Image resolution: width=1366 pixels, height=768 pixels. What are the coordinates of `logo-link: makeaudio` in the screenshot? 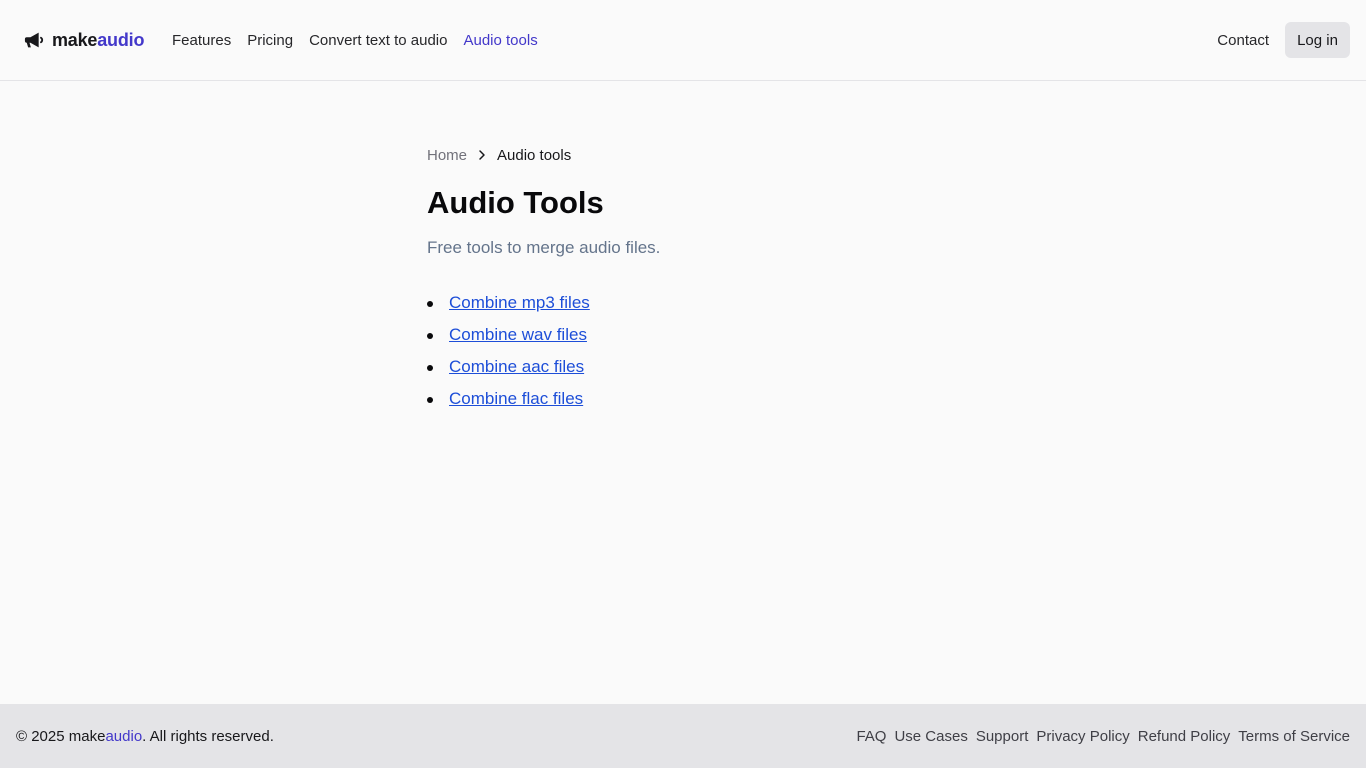 It's located at (84, 40).